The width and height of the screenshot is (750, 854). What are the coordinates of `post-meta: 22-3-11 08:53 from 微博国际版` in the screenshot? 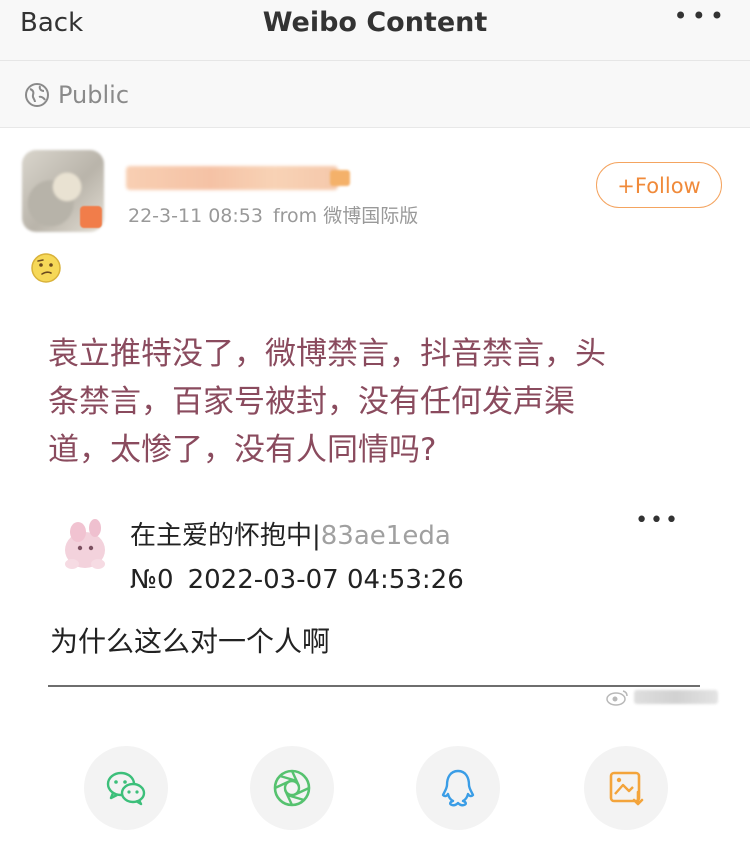 It's located at (273, 216).